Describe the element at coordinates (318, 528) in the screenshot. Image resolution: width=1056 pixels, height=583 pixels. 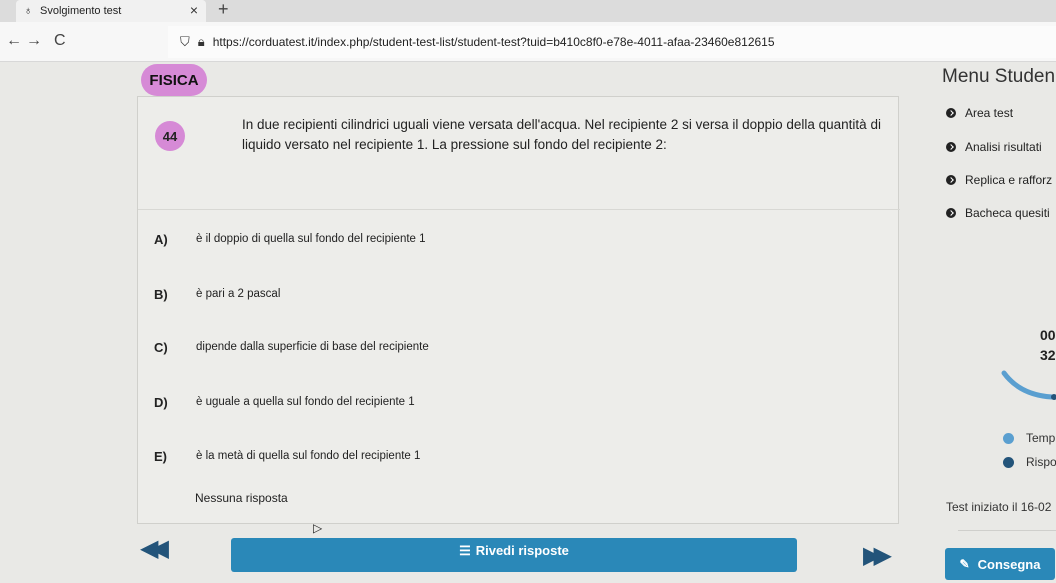
I see `mouse-cursor-icon: ▷` at that location.